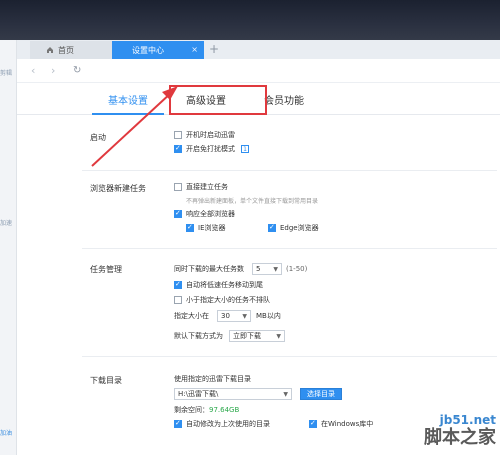  Describe the element at coordinates (313, 423) in the screenshot. I see `windows-lib-checkbox` at that location.